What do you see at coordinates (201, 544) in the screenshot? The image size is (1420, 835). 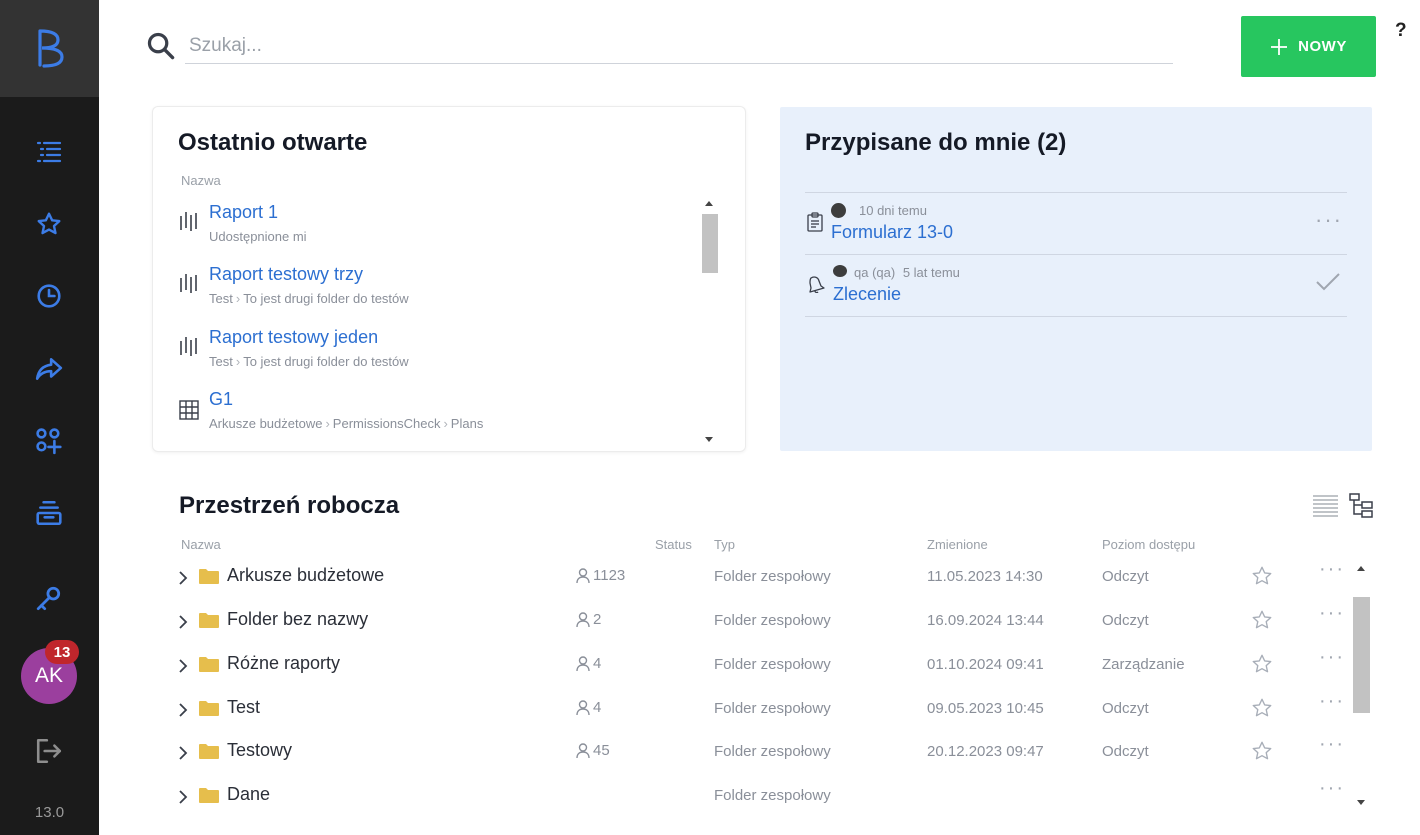 I see `col-header-name: Nazwa` at bounding box center [201, 544].